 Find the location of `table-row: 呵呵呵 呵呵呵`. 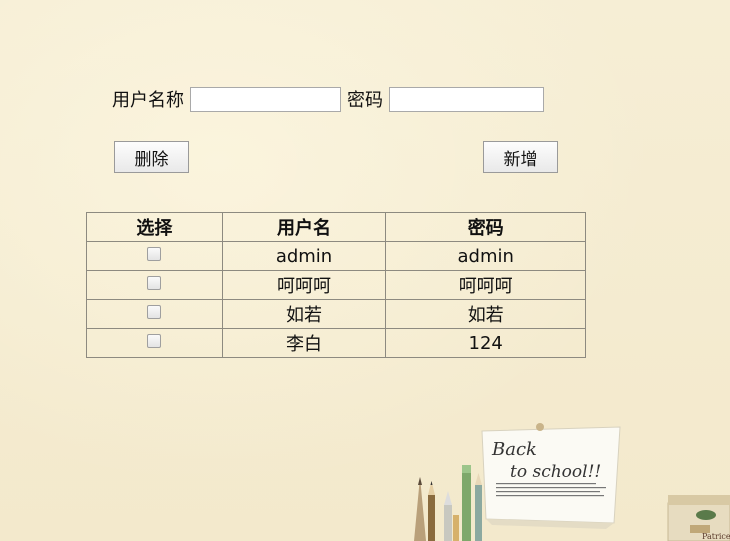

table-row: 呵呵呵 呵呵呵 is located at coordinates (336, 285).